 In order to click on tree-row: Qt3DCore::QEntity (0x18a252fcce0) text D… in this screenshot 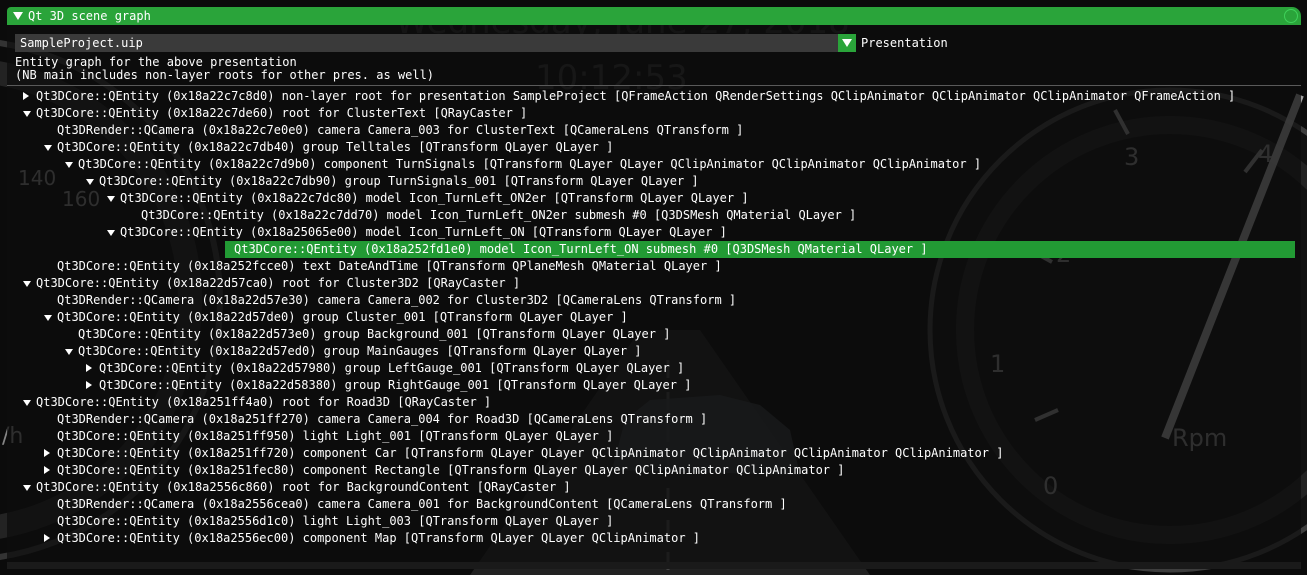, I will do `click(654, 266)`.